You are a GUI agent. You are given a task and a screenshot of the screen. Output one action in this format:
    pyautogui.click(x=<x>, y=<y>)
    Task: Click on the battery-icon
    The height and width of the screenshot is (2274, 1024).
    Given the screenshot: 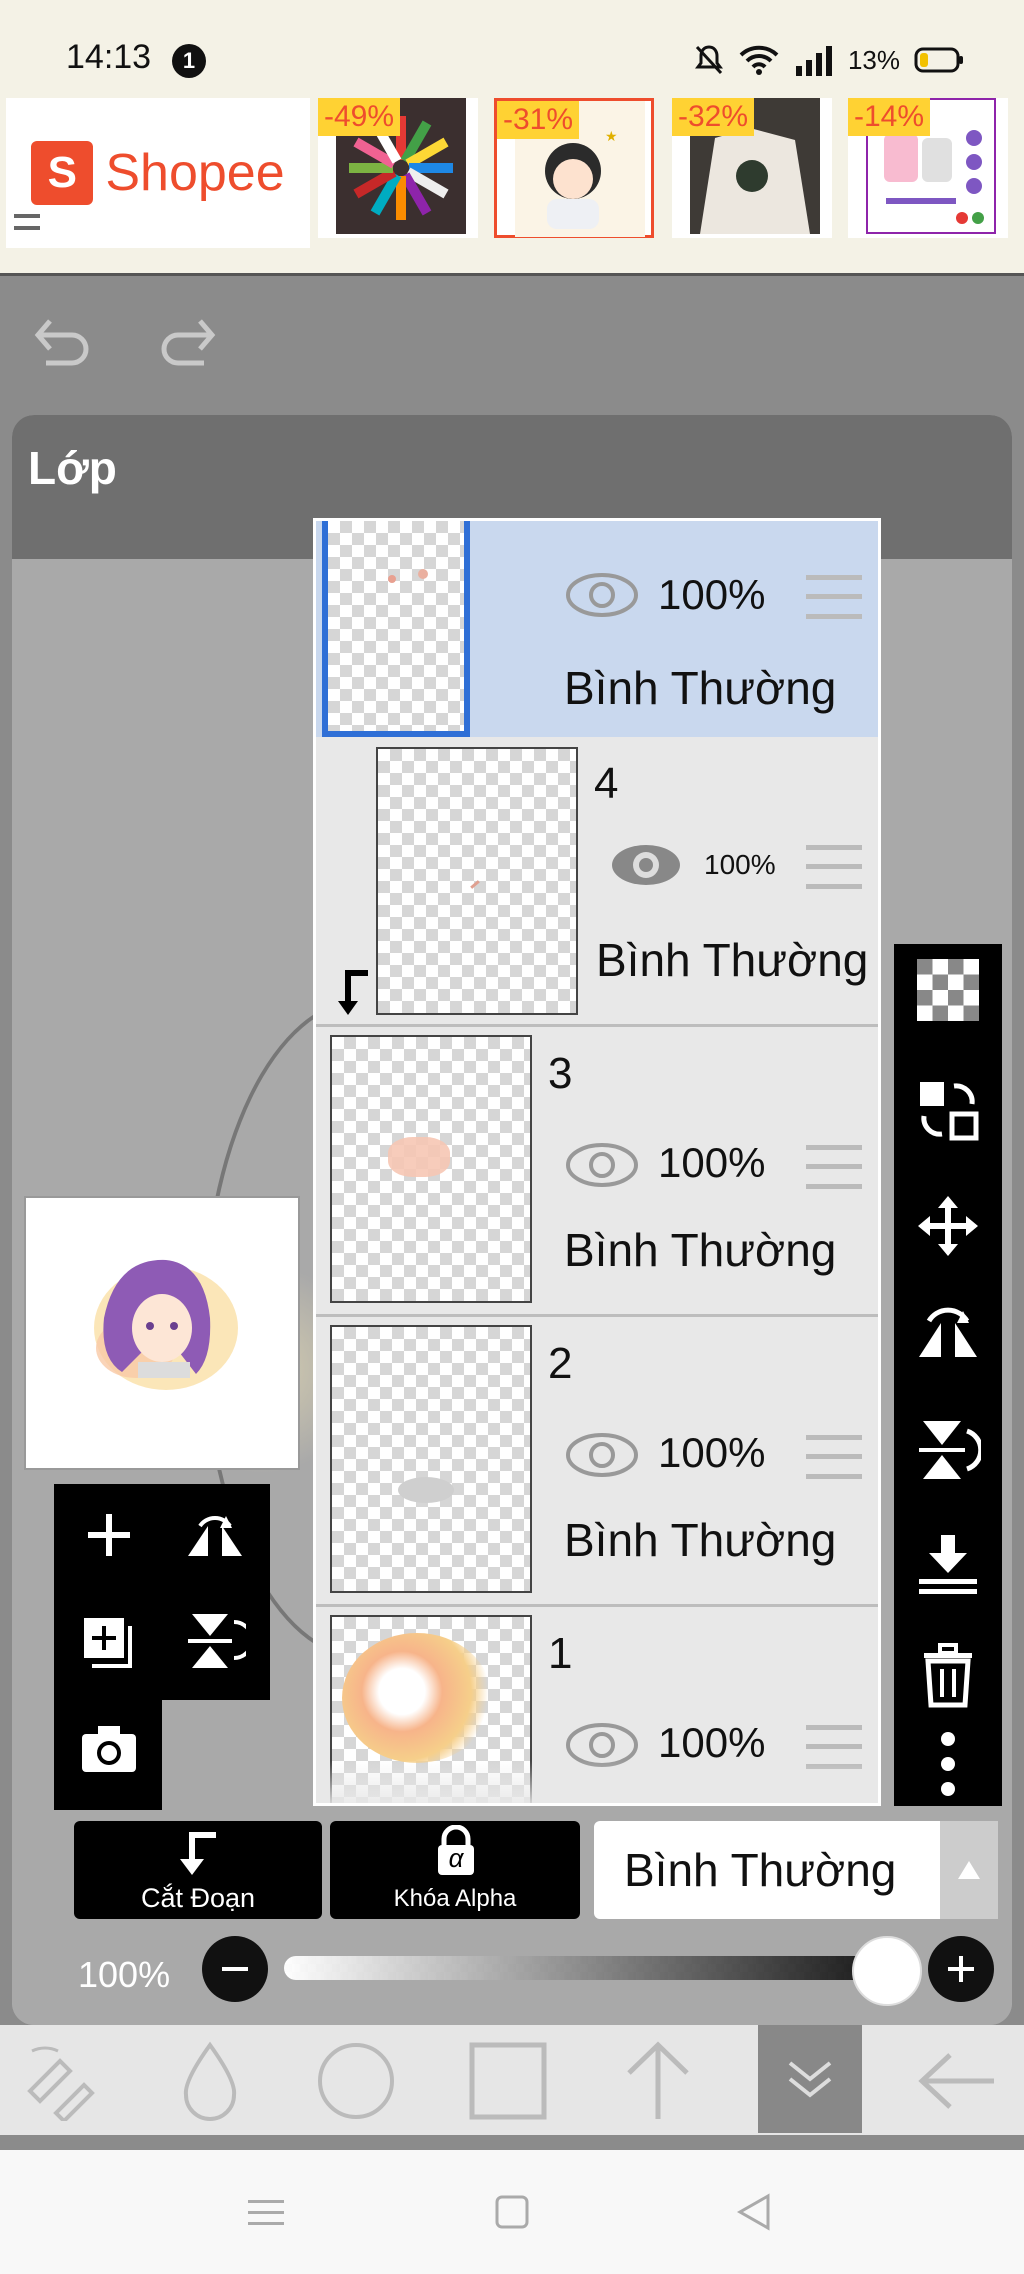 What is the action you would take?
    pyautogui.click(x=938, y=60)
    